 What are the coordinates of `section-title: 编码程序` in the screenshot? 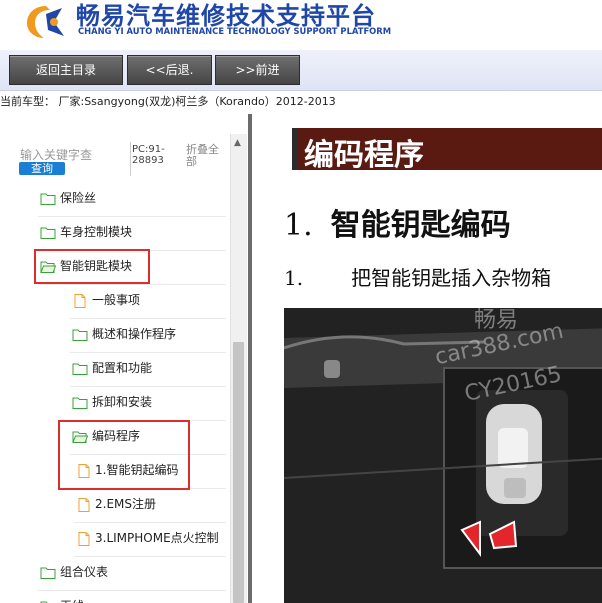 It's located at (364, 155).